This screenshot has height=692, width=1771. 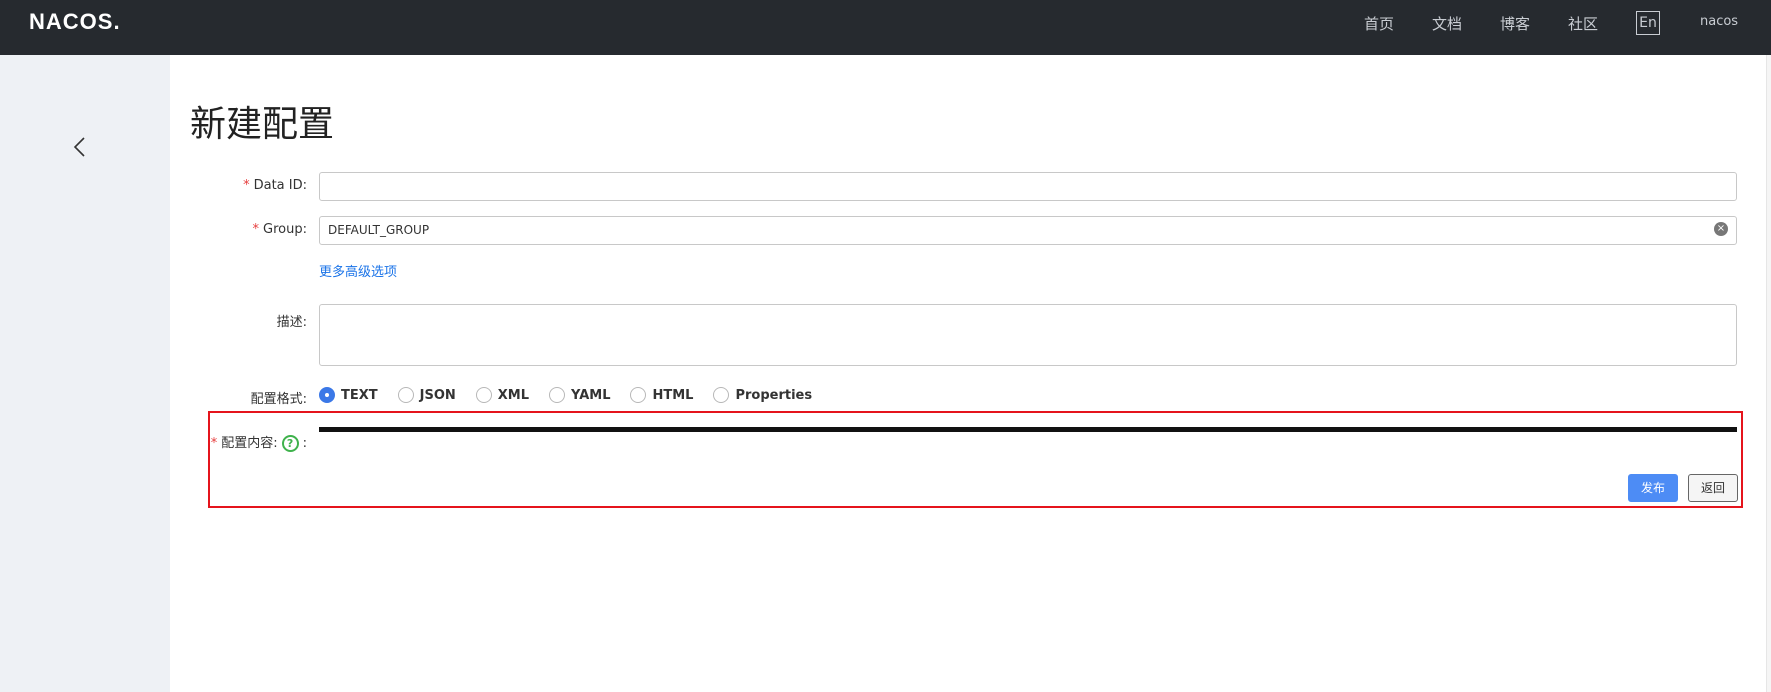 I want to click on help-icon: ?, so click(x=290, y=443).